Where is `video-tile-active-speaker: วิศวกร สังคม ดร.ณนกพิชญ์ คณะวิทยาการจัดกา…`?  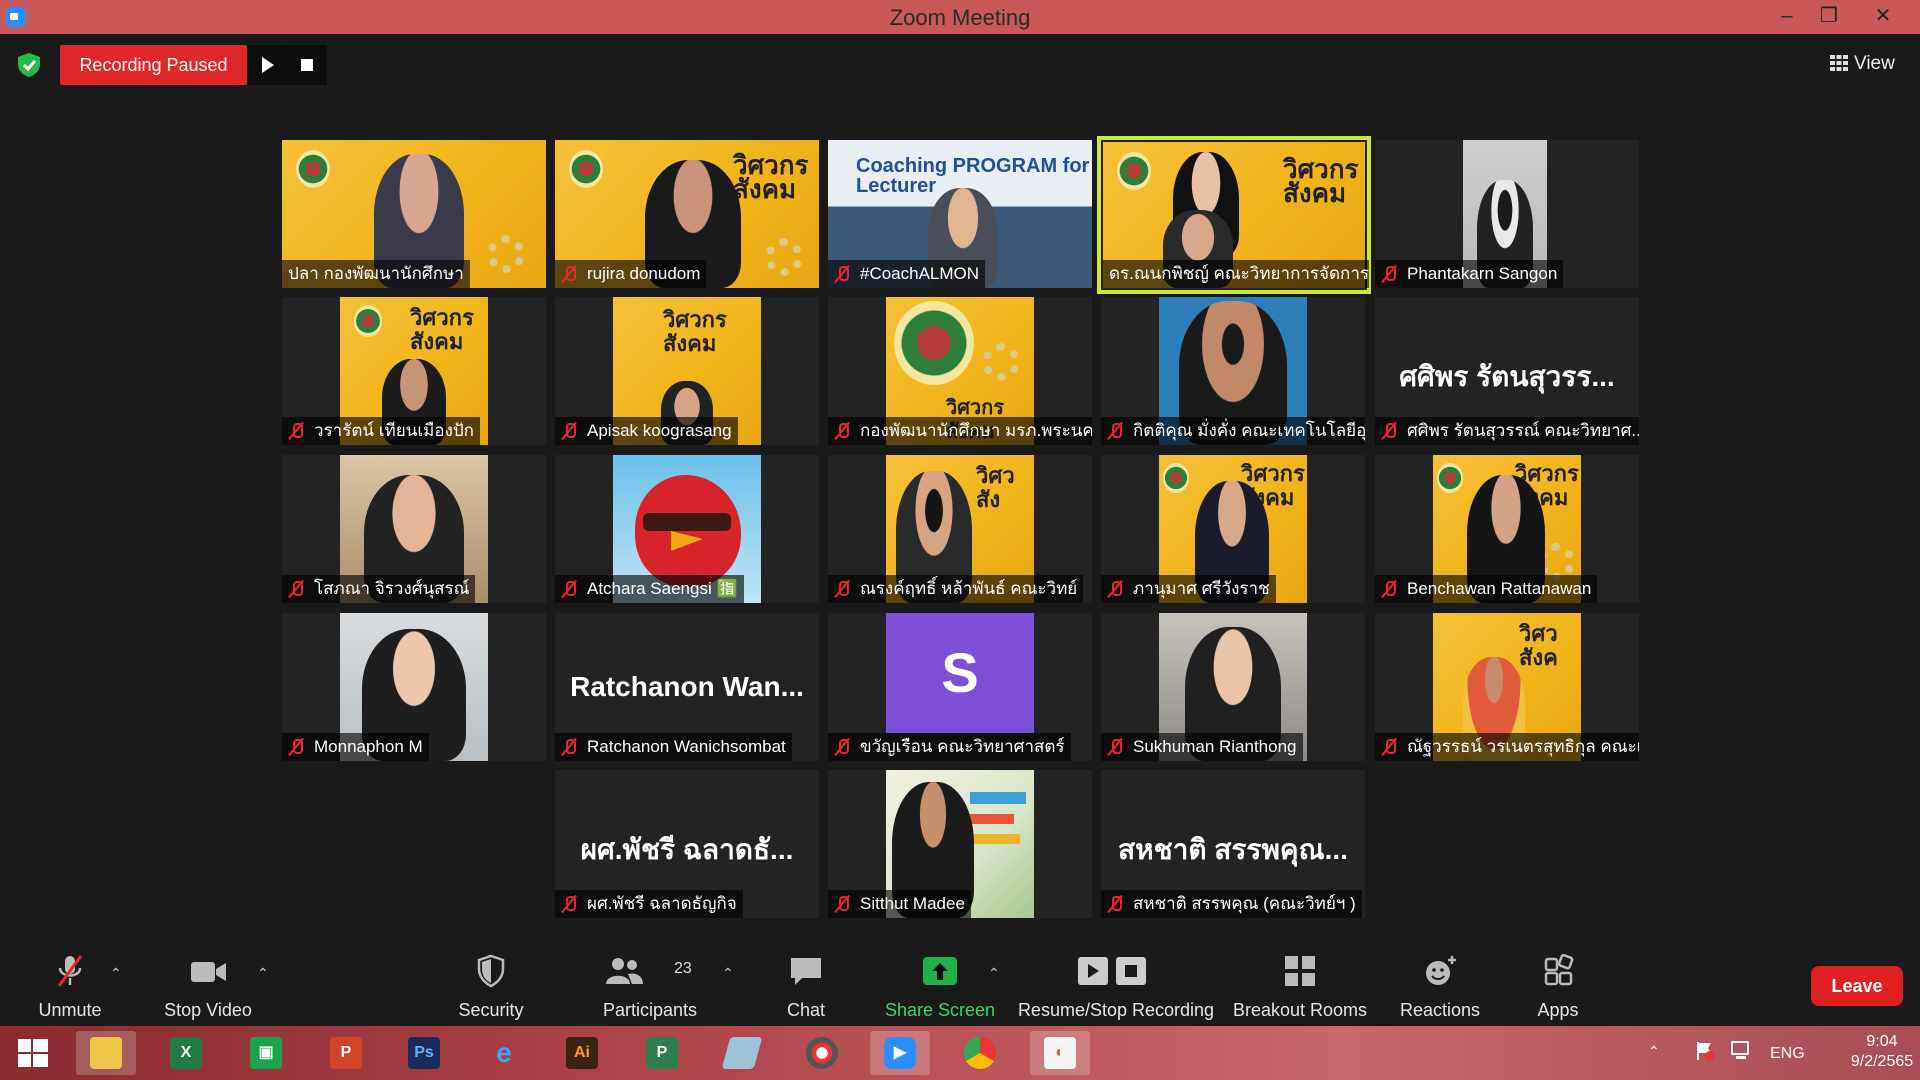 video-tile-active-speaker: วิศวกร สังคม ดร.ณนกพิชญ์ คณะวิทยาการจัดกา… is located at coordinates (1234, 215).